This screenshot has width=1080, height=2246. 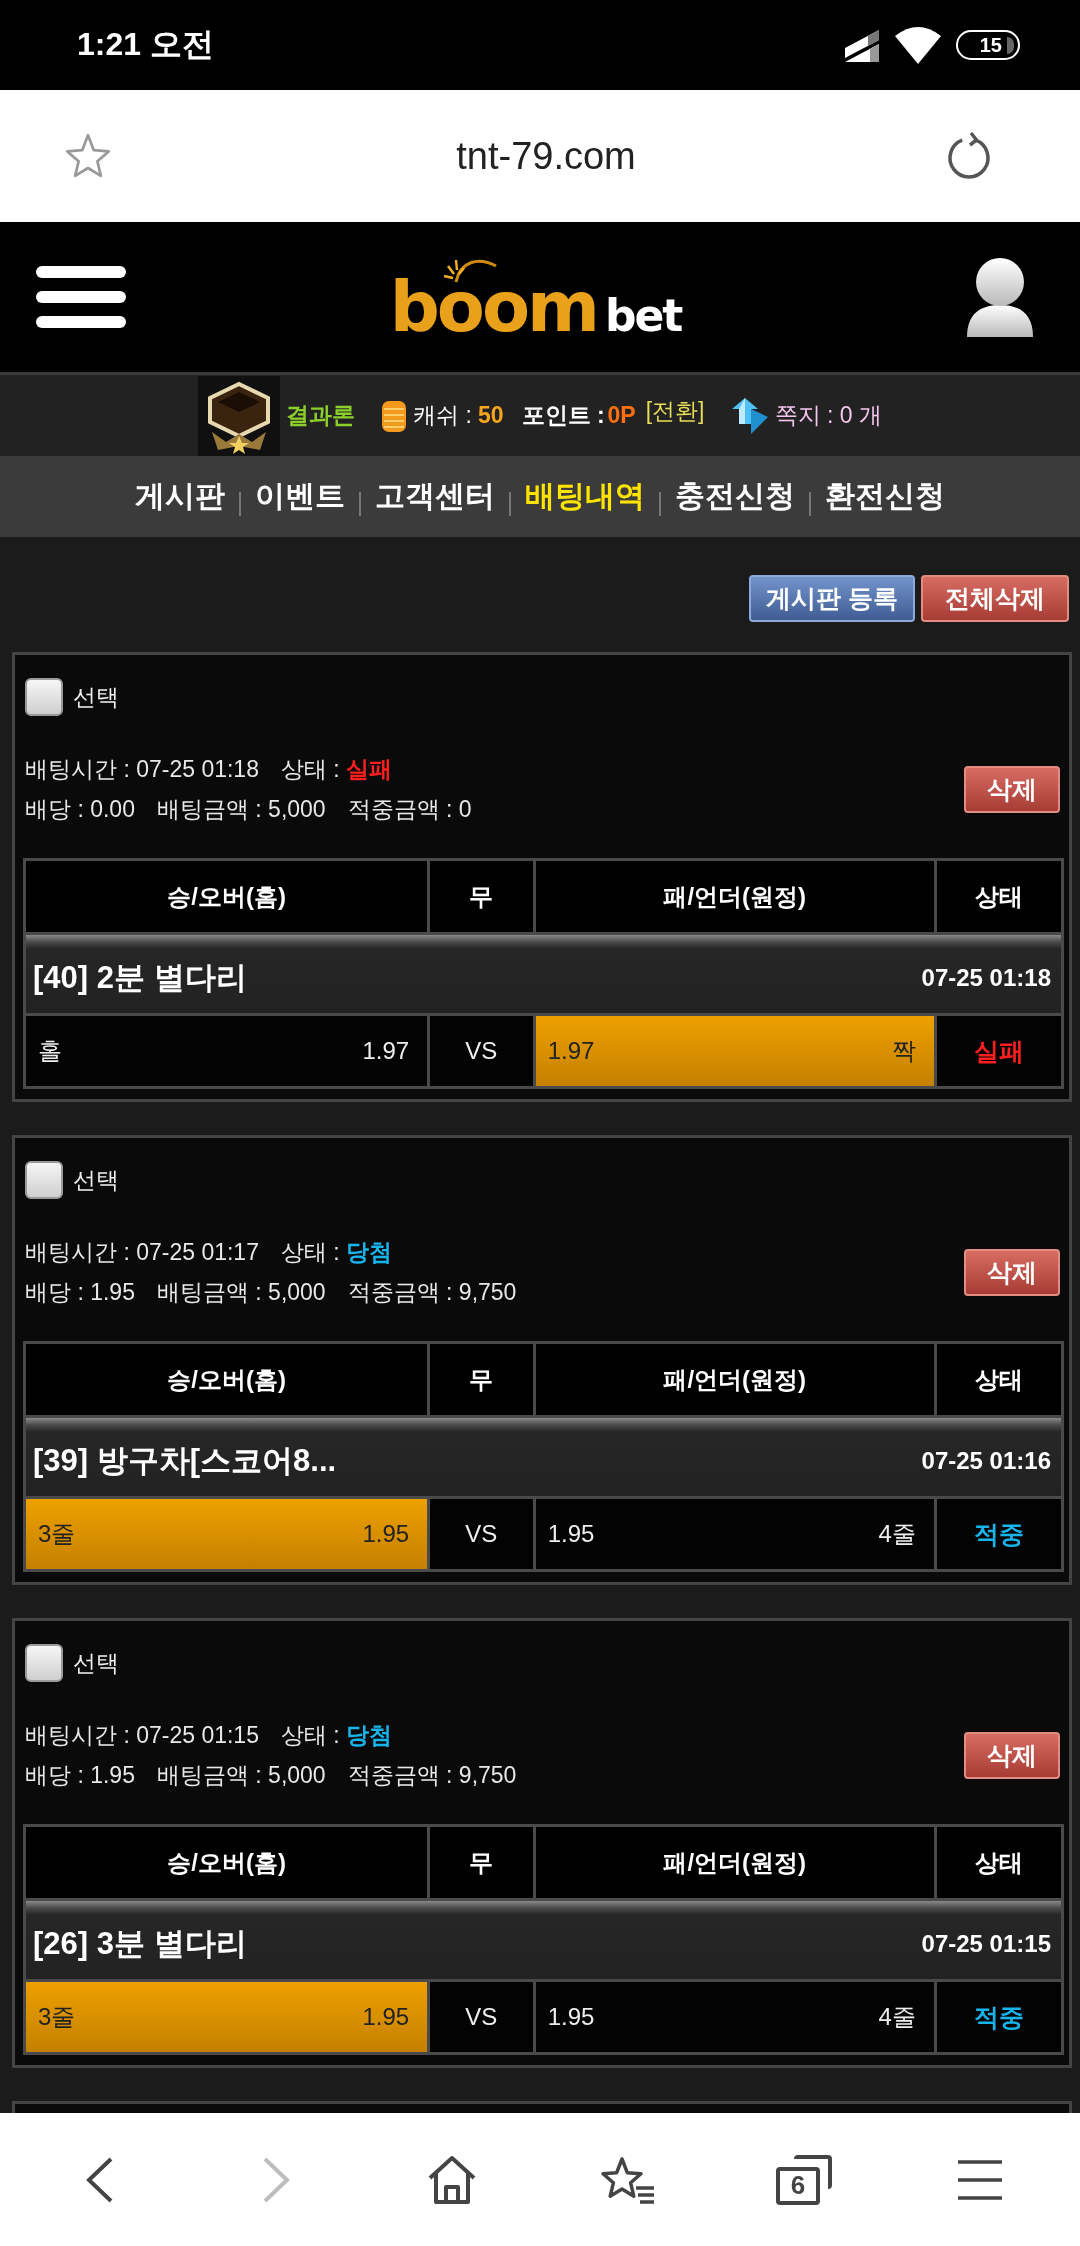 What do you see at coordinates (227, 1051) in the screenshot?
I see `home-pick-cell: 홀 1.97` at bounding box center [227, 1051].